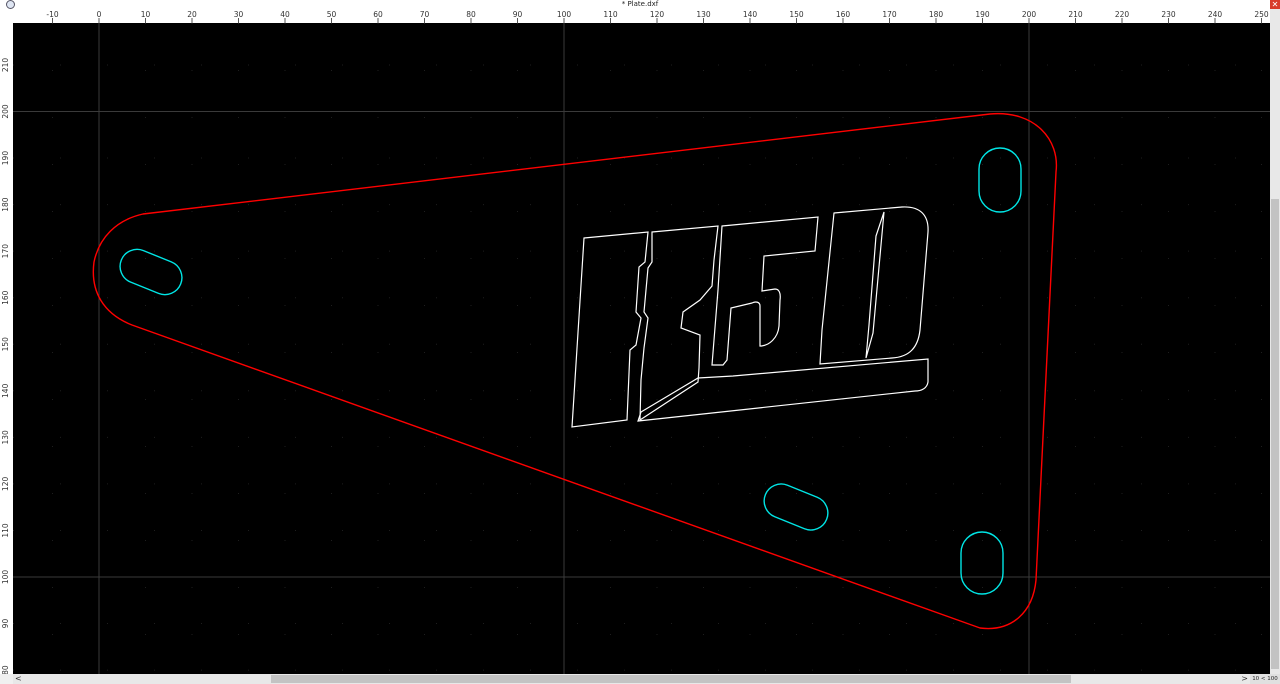 Image resolution: width=1280 pixels, height=684 pixels. Describe the element at coordinates (192, 14) in the screenshot. I see `x-ruler-label: 20` at that location.